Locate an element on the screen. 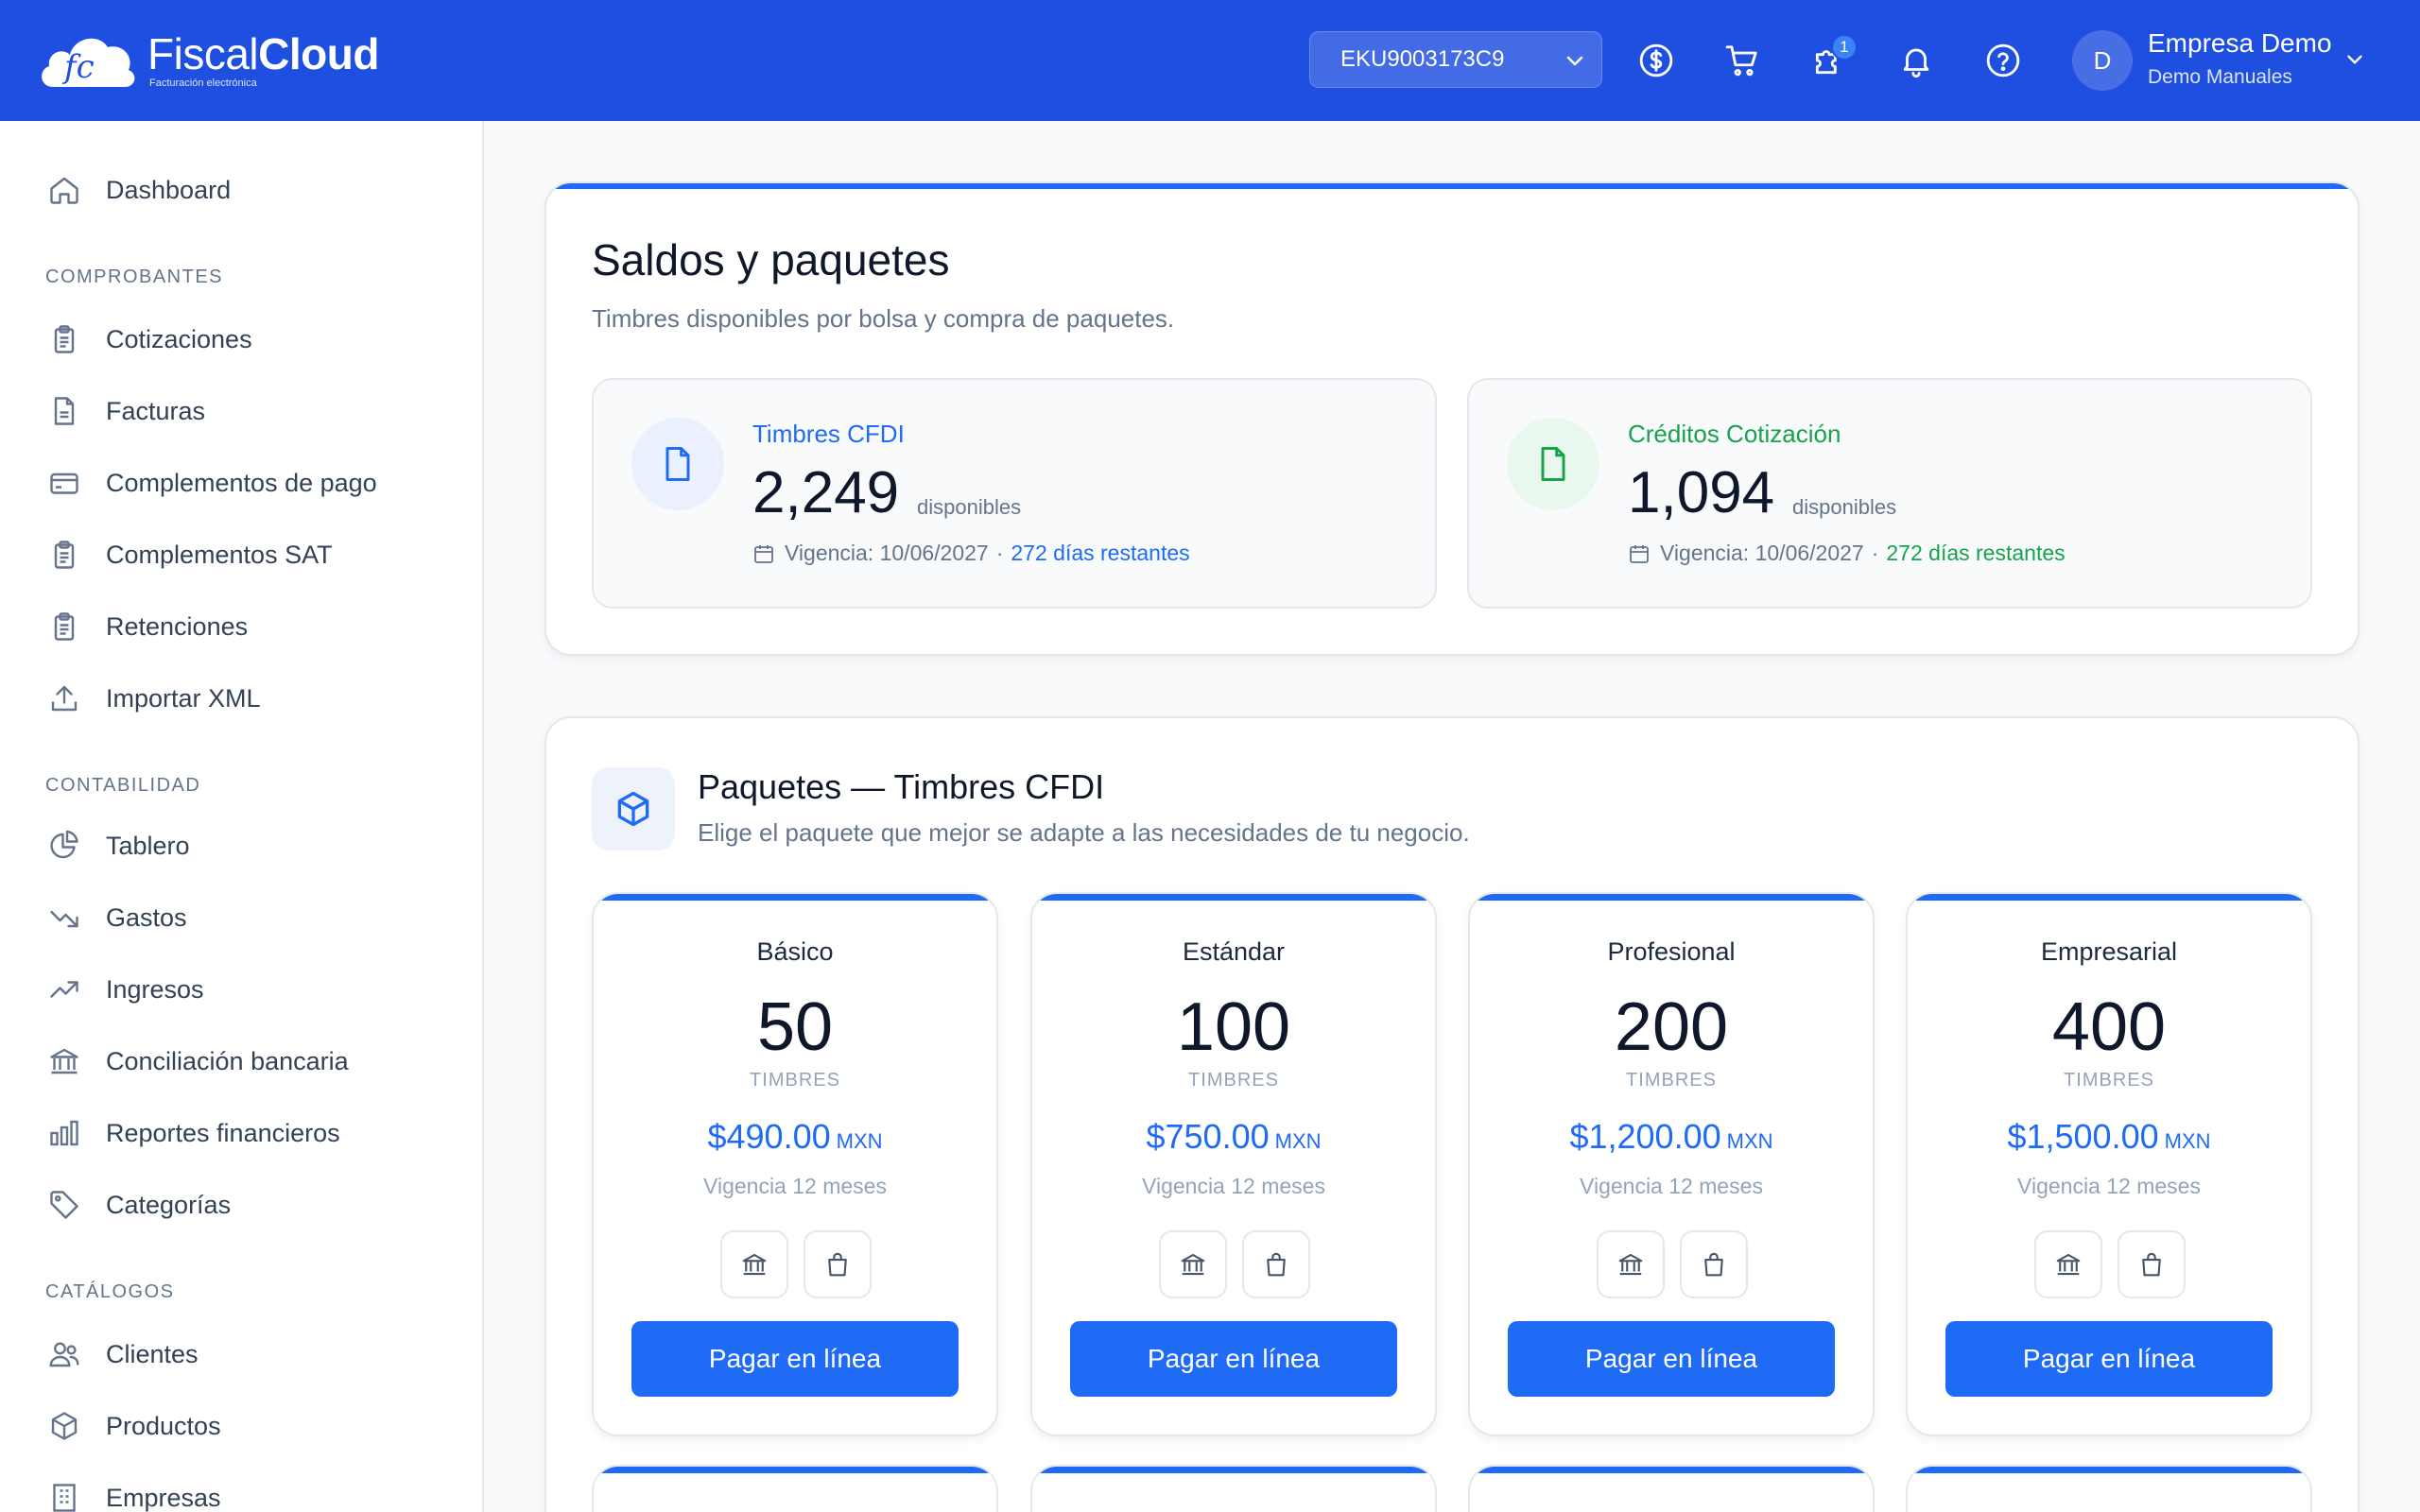 The image size is (2420, 1512). building-icon is located at coordinates (64, 1498).